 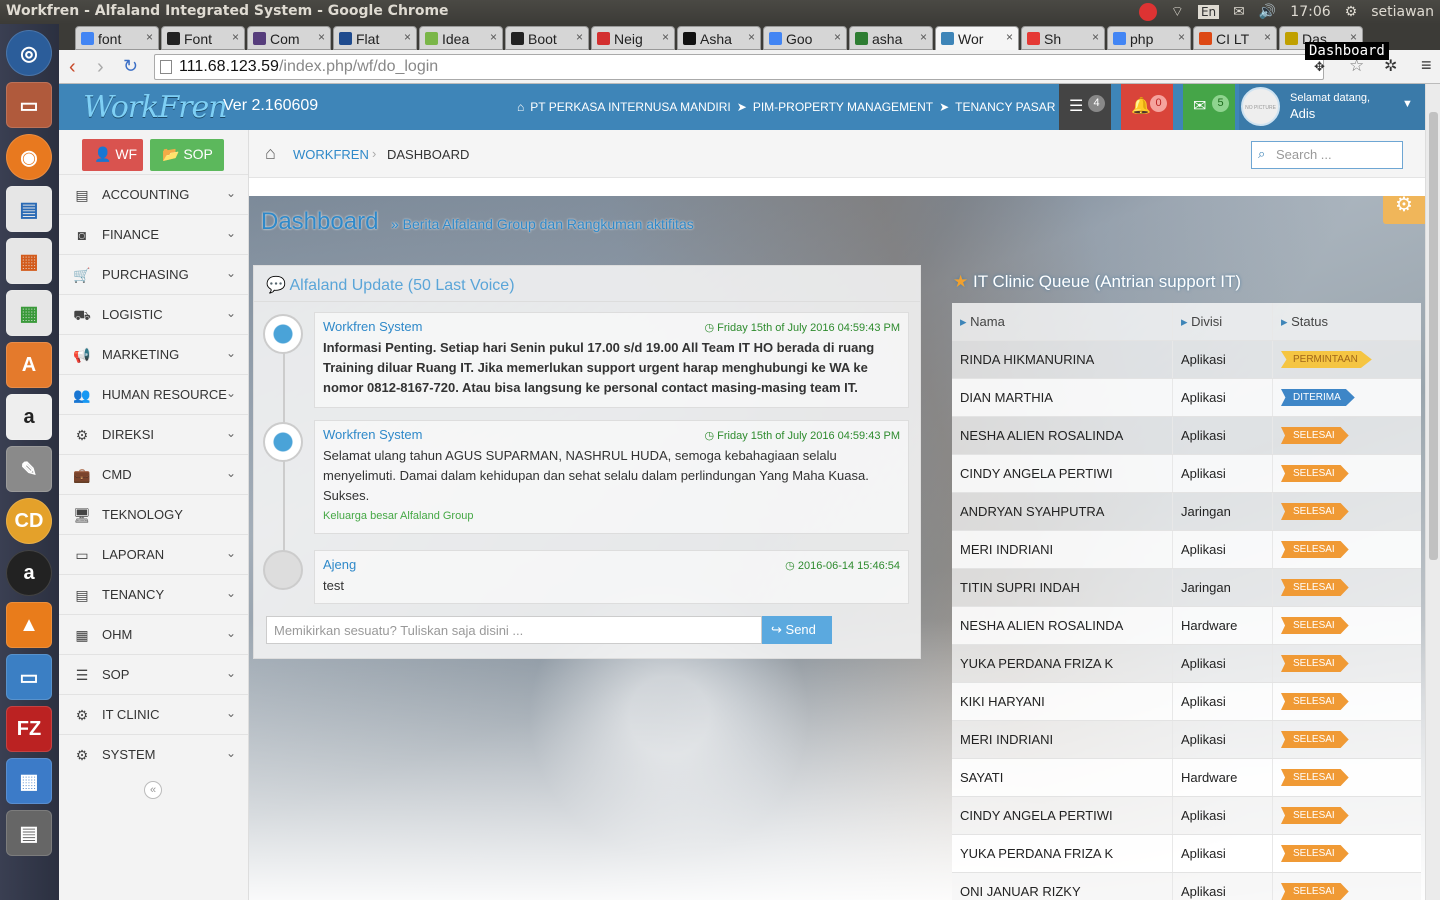 What do you see at coordinates (1351, 12) in the screenshot?
I see `settings-icon: ⚙` at bounding box center [1351, 12].